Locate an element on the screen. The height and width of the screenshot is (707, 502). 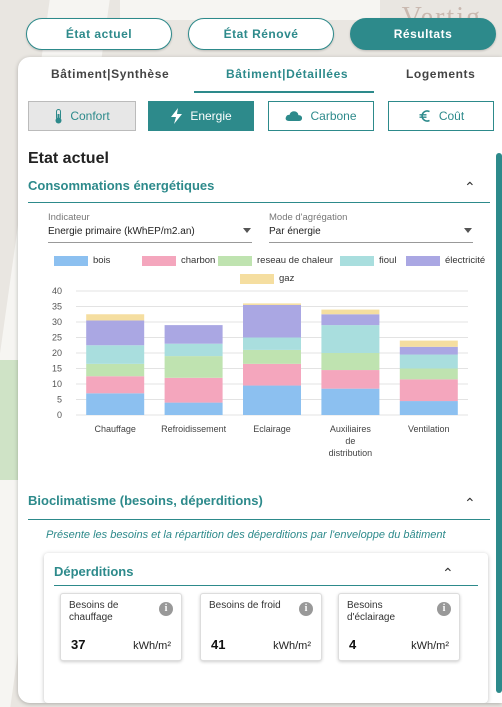
tab-resultats: Résultats is located at coordinates (423, 34).